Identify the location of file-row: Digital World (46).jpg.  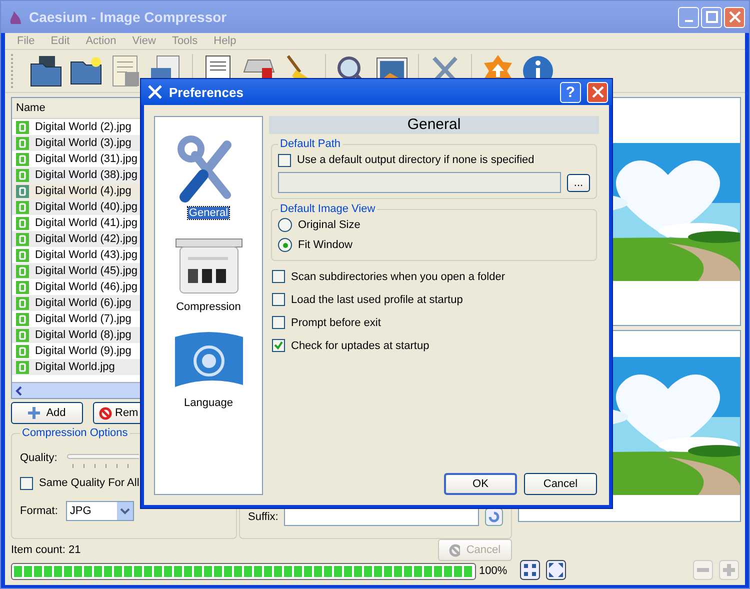
(124, 287).